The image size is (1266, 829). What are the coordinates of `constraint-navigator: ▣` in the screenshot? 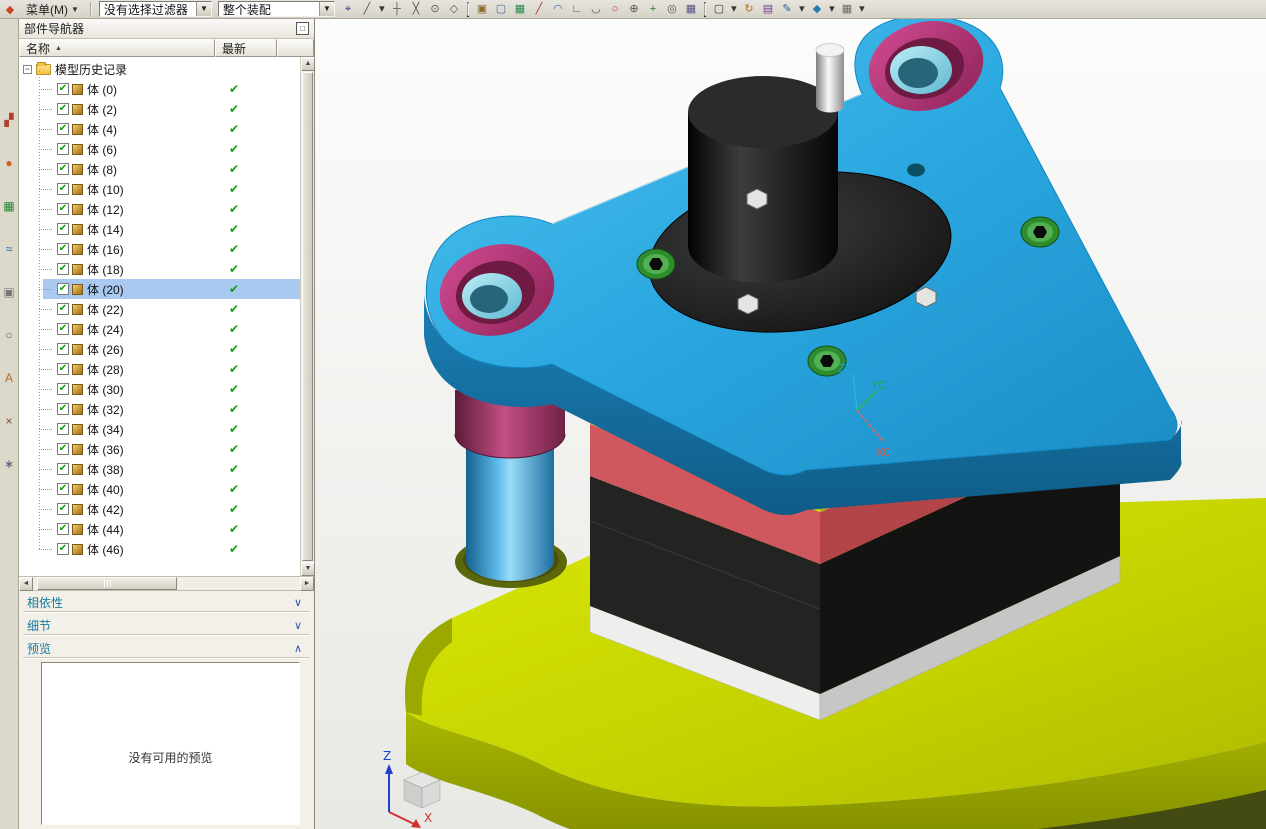 It's located at (9, 291).